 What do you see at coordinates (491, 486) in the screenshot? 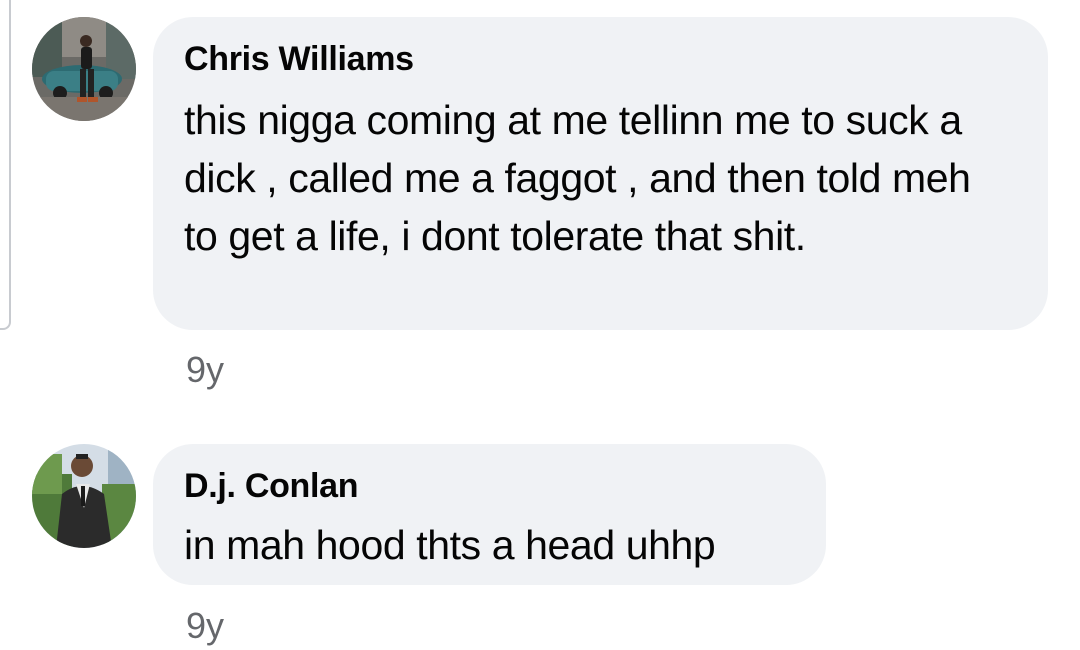
I see `comment-author: D.j. Conlan` at bounding box center [491, 486].